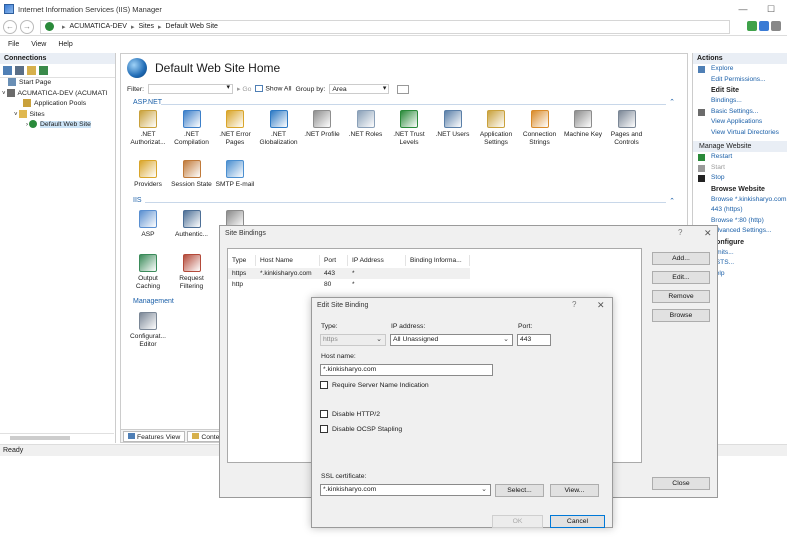  What do you see at coordinates (517, 521) in the screenshot?
I see `ok-button: OK` at bounding box center [517, 521].